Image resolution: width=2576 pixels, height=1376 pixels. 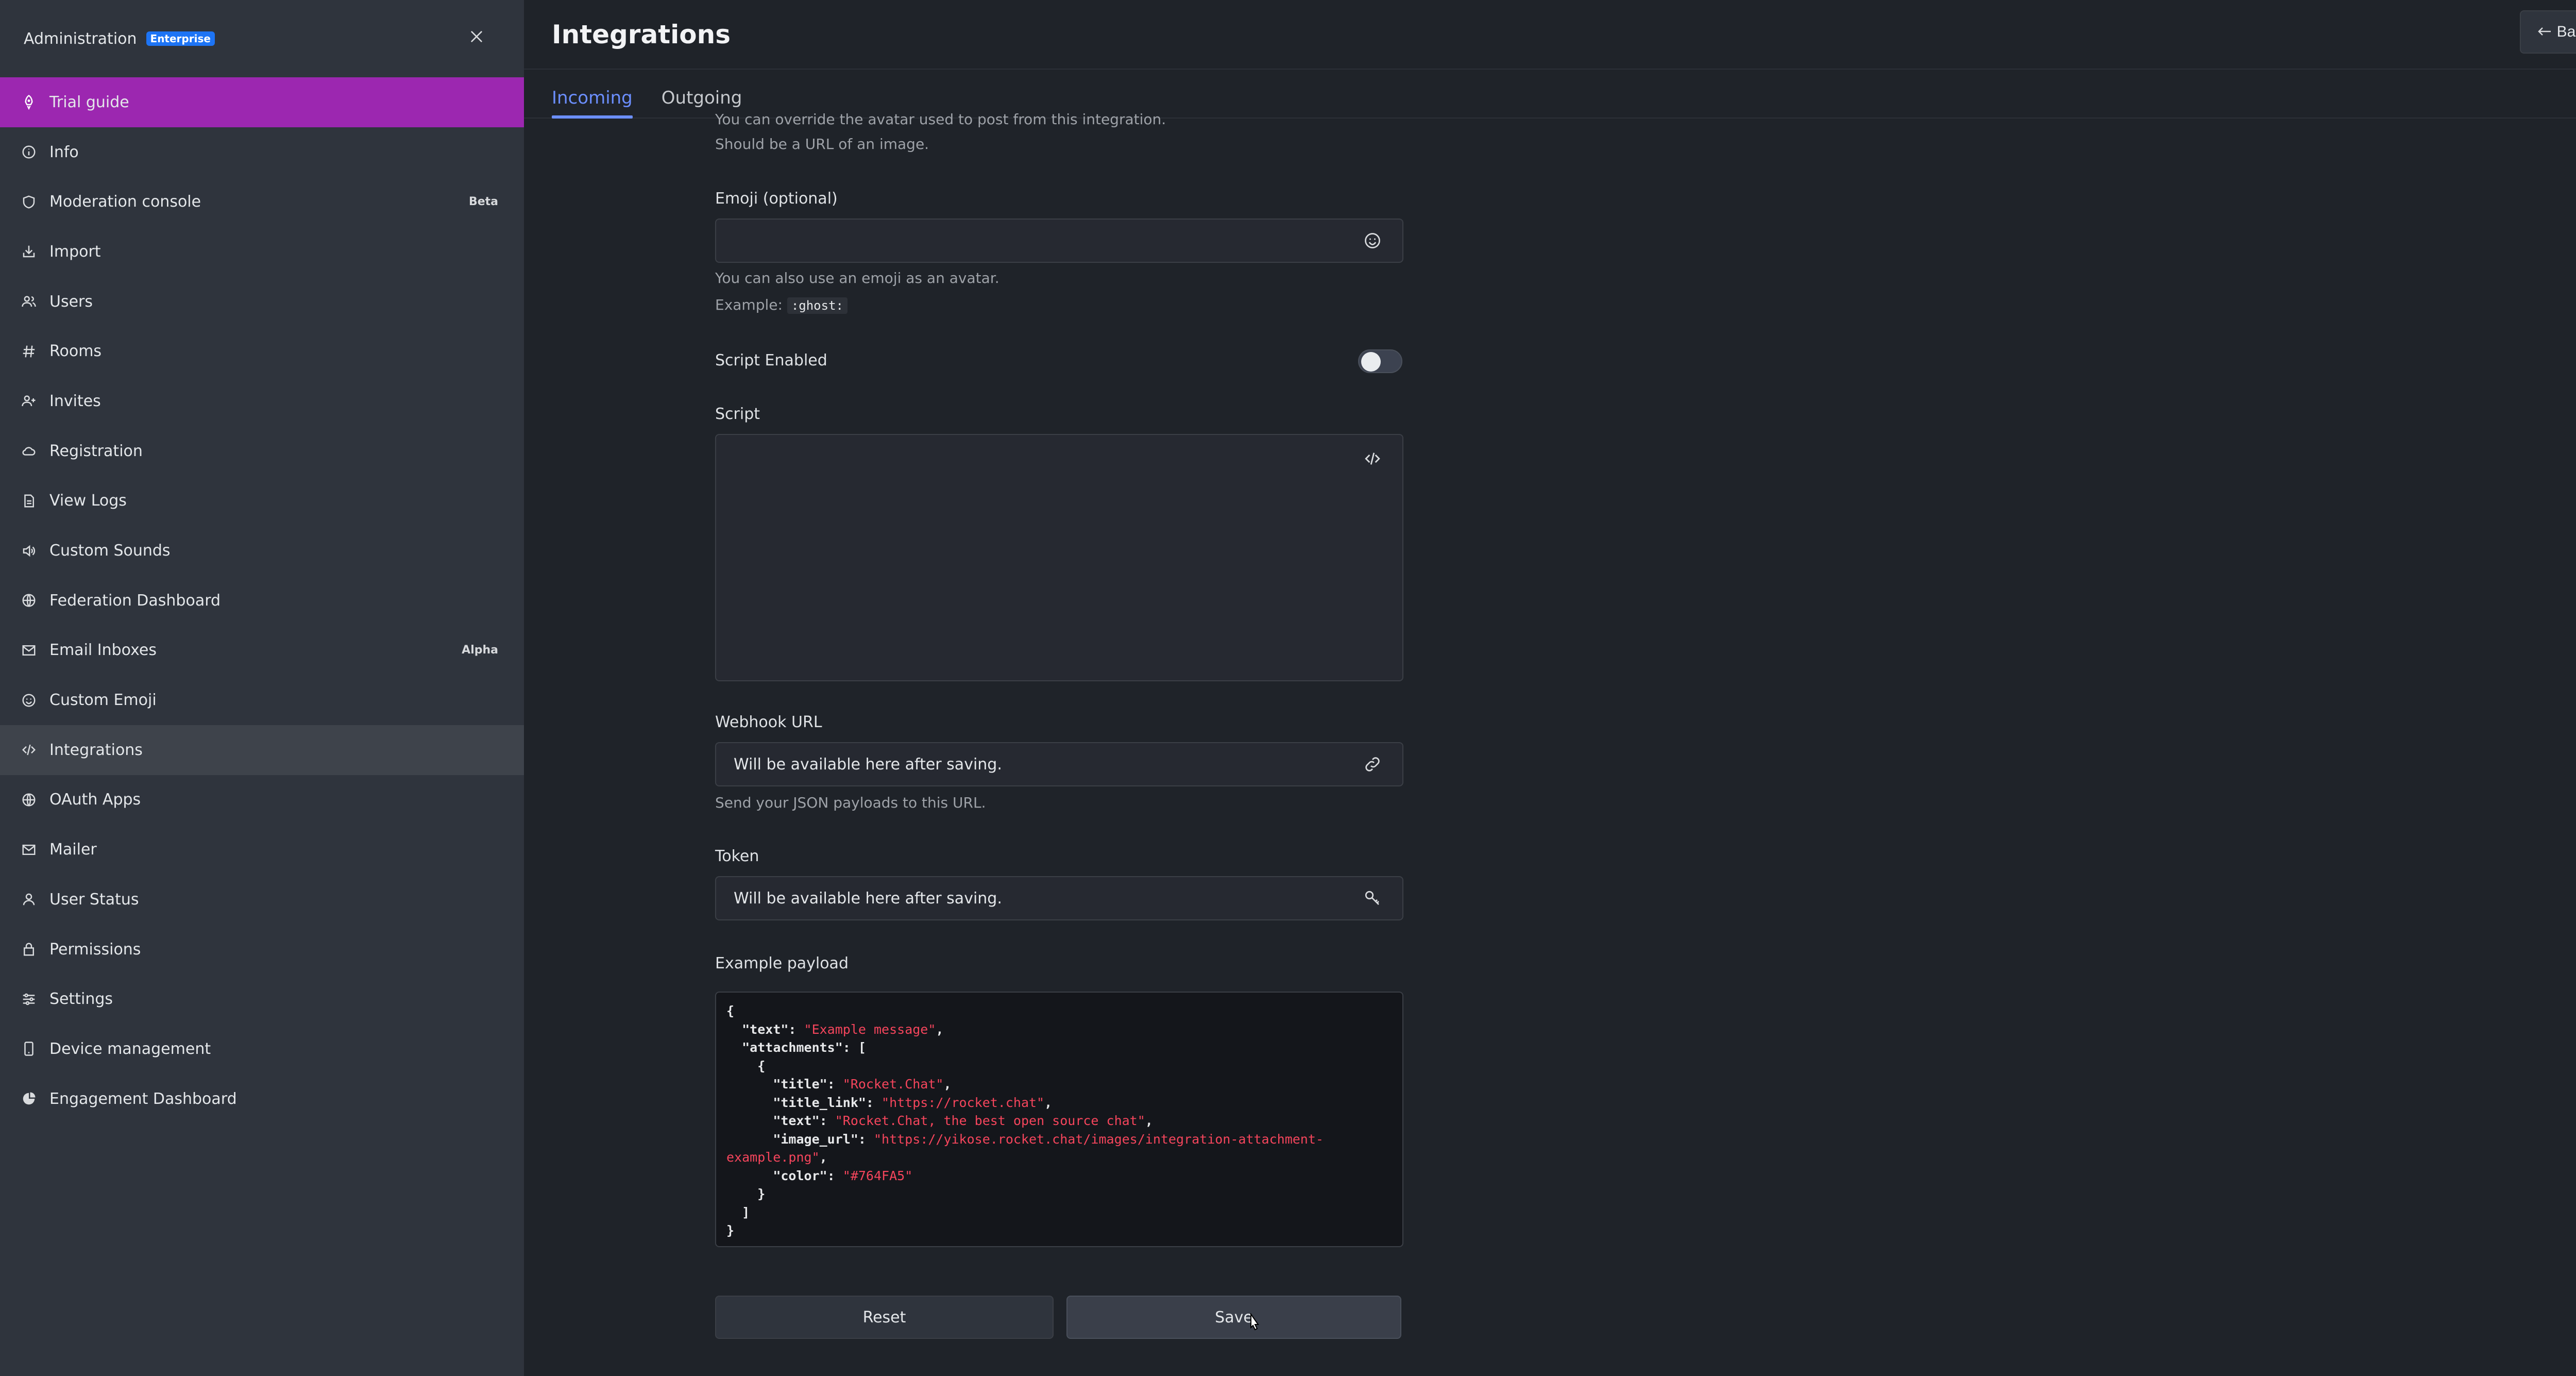 What do you see at coordinates (180, 38) in the screenshot?
I see `enterprise-badge: Enterprise` at bounding box center [180, 38].